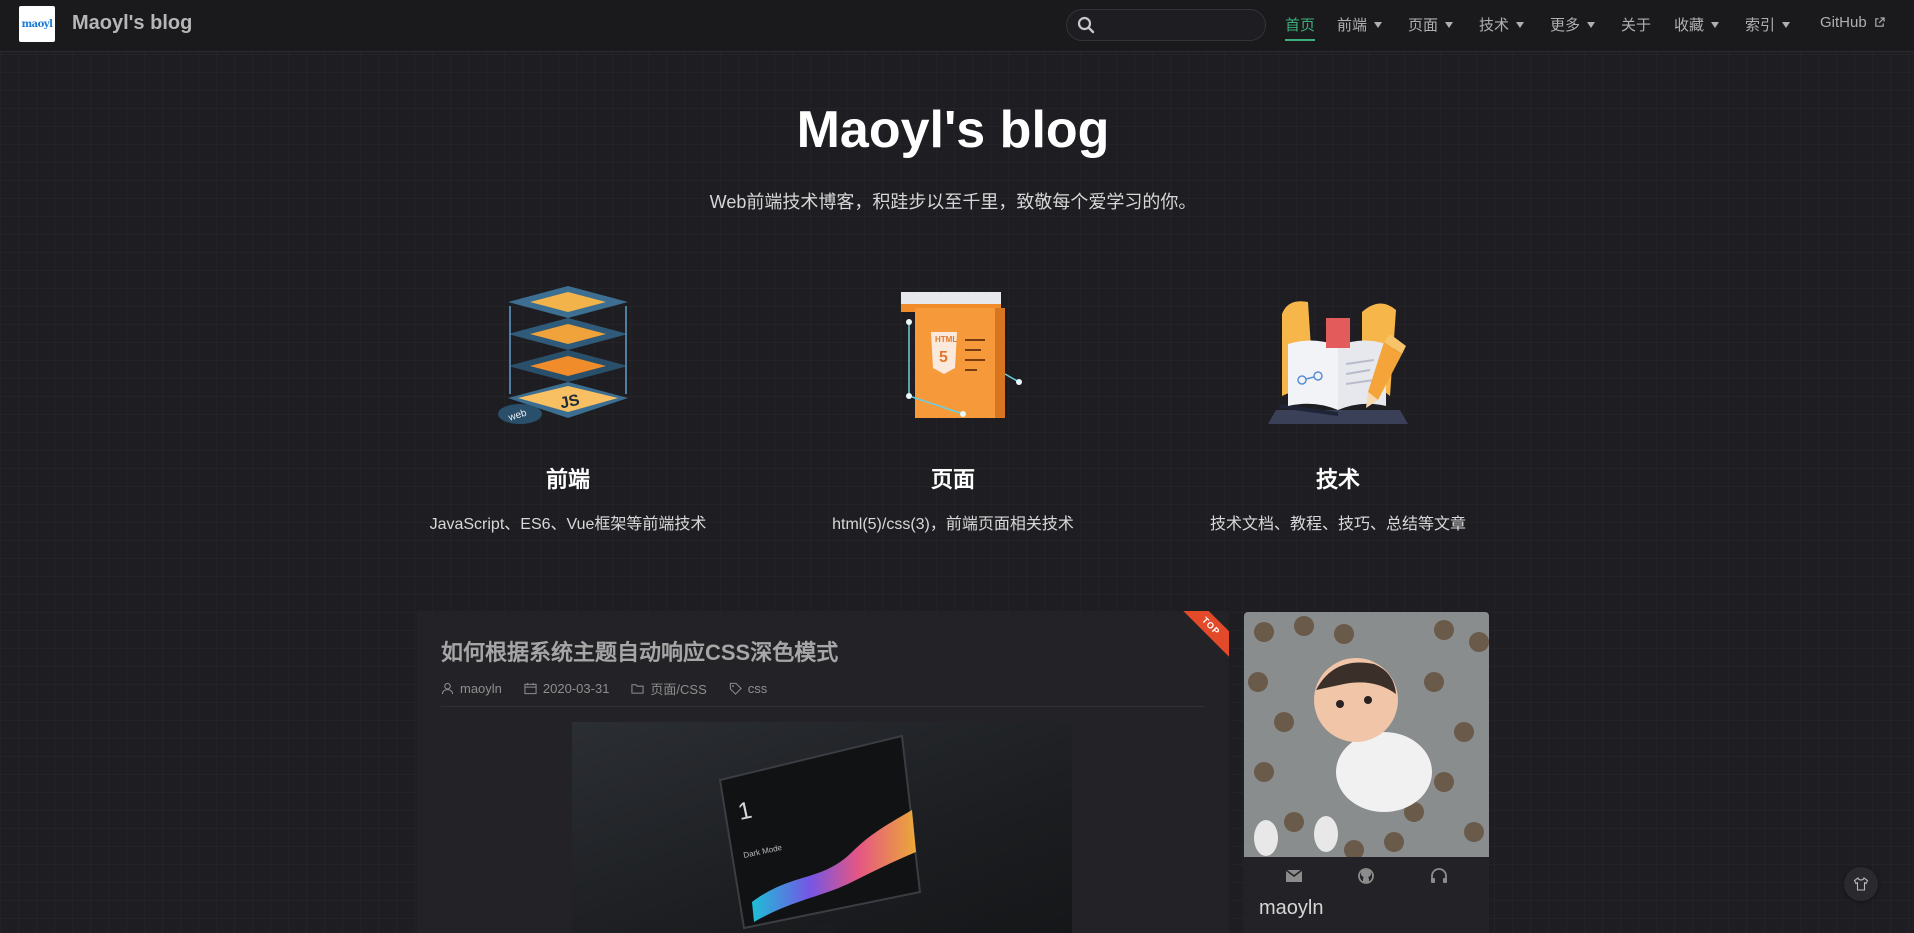 This screenshot has height=933, width=1914. I want to click on js-layers-icon: JS web, so click(563, 355).